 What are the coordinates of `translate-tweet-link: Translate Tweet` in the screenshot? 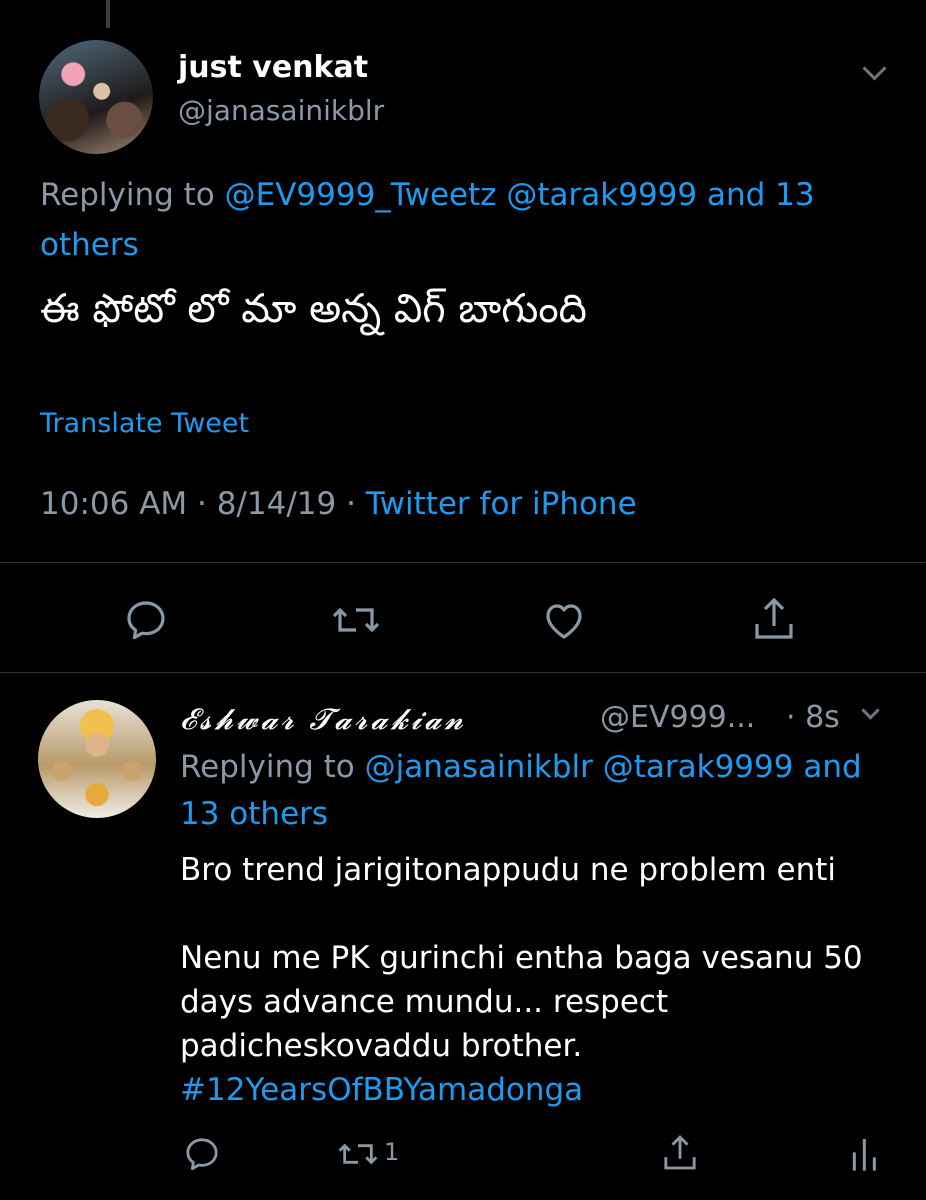 It's located at (144, 423).